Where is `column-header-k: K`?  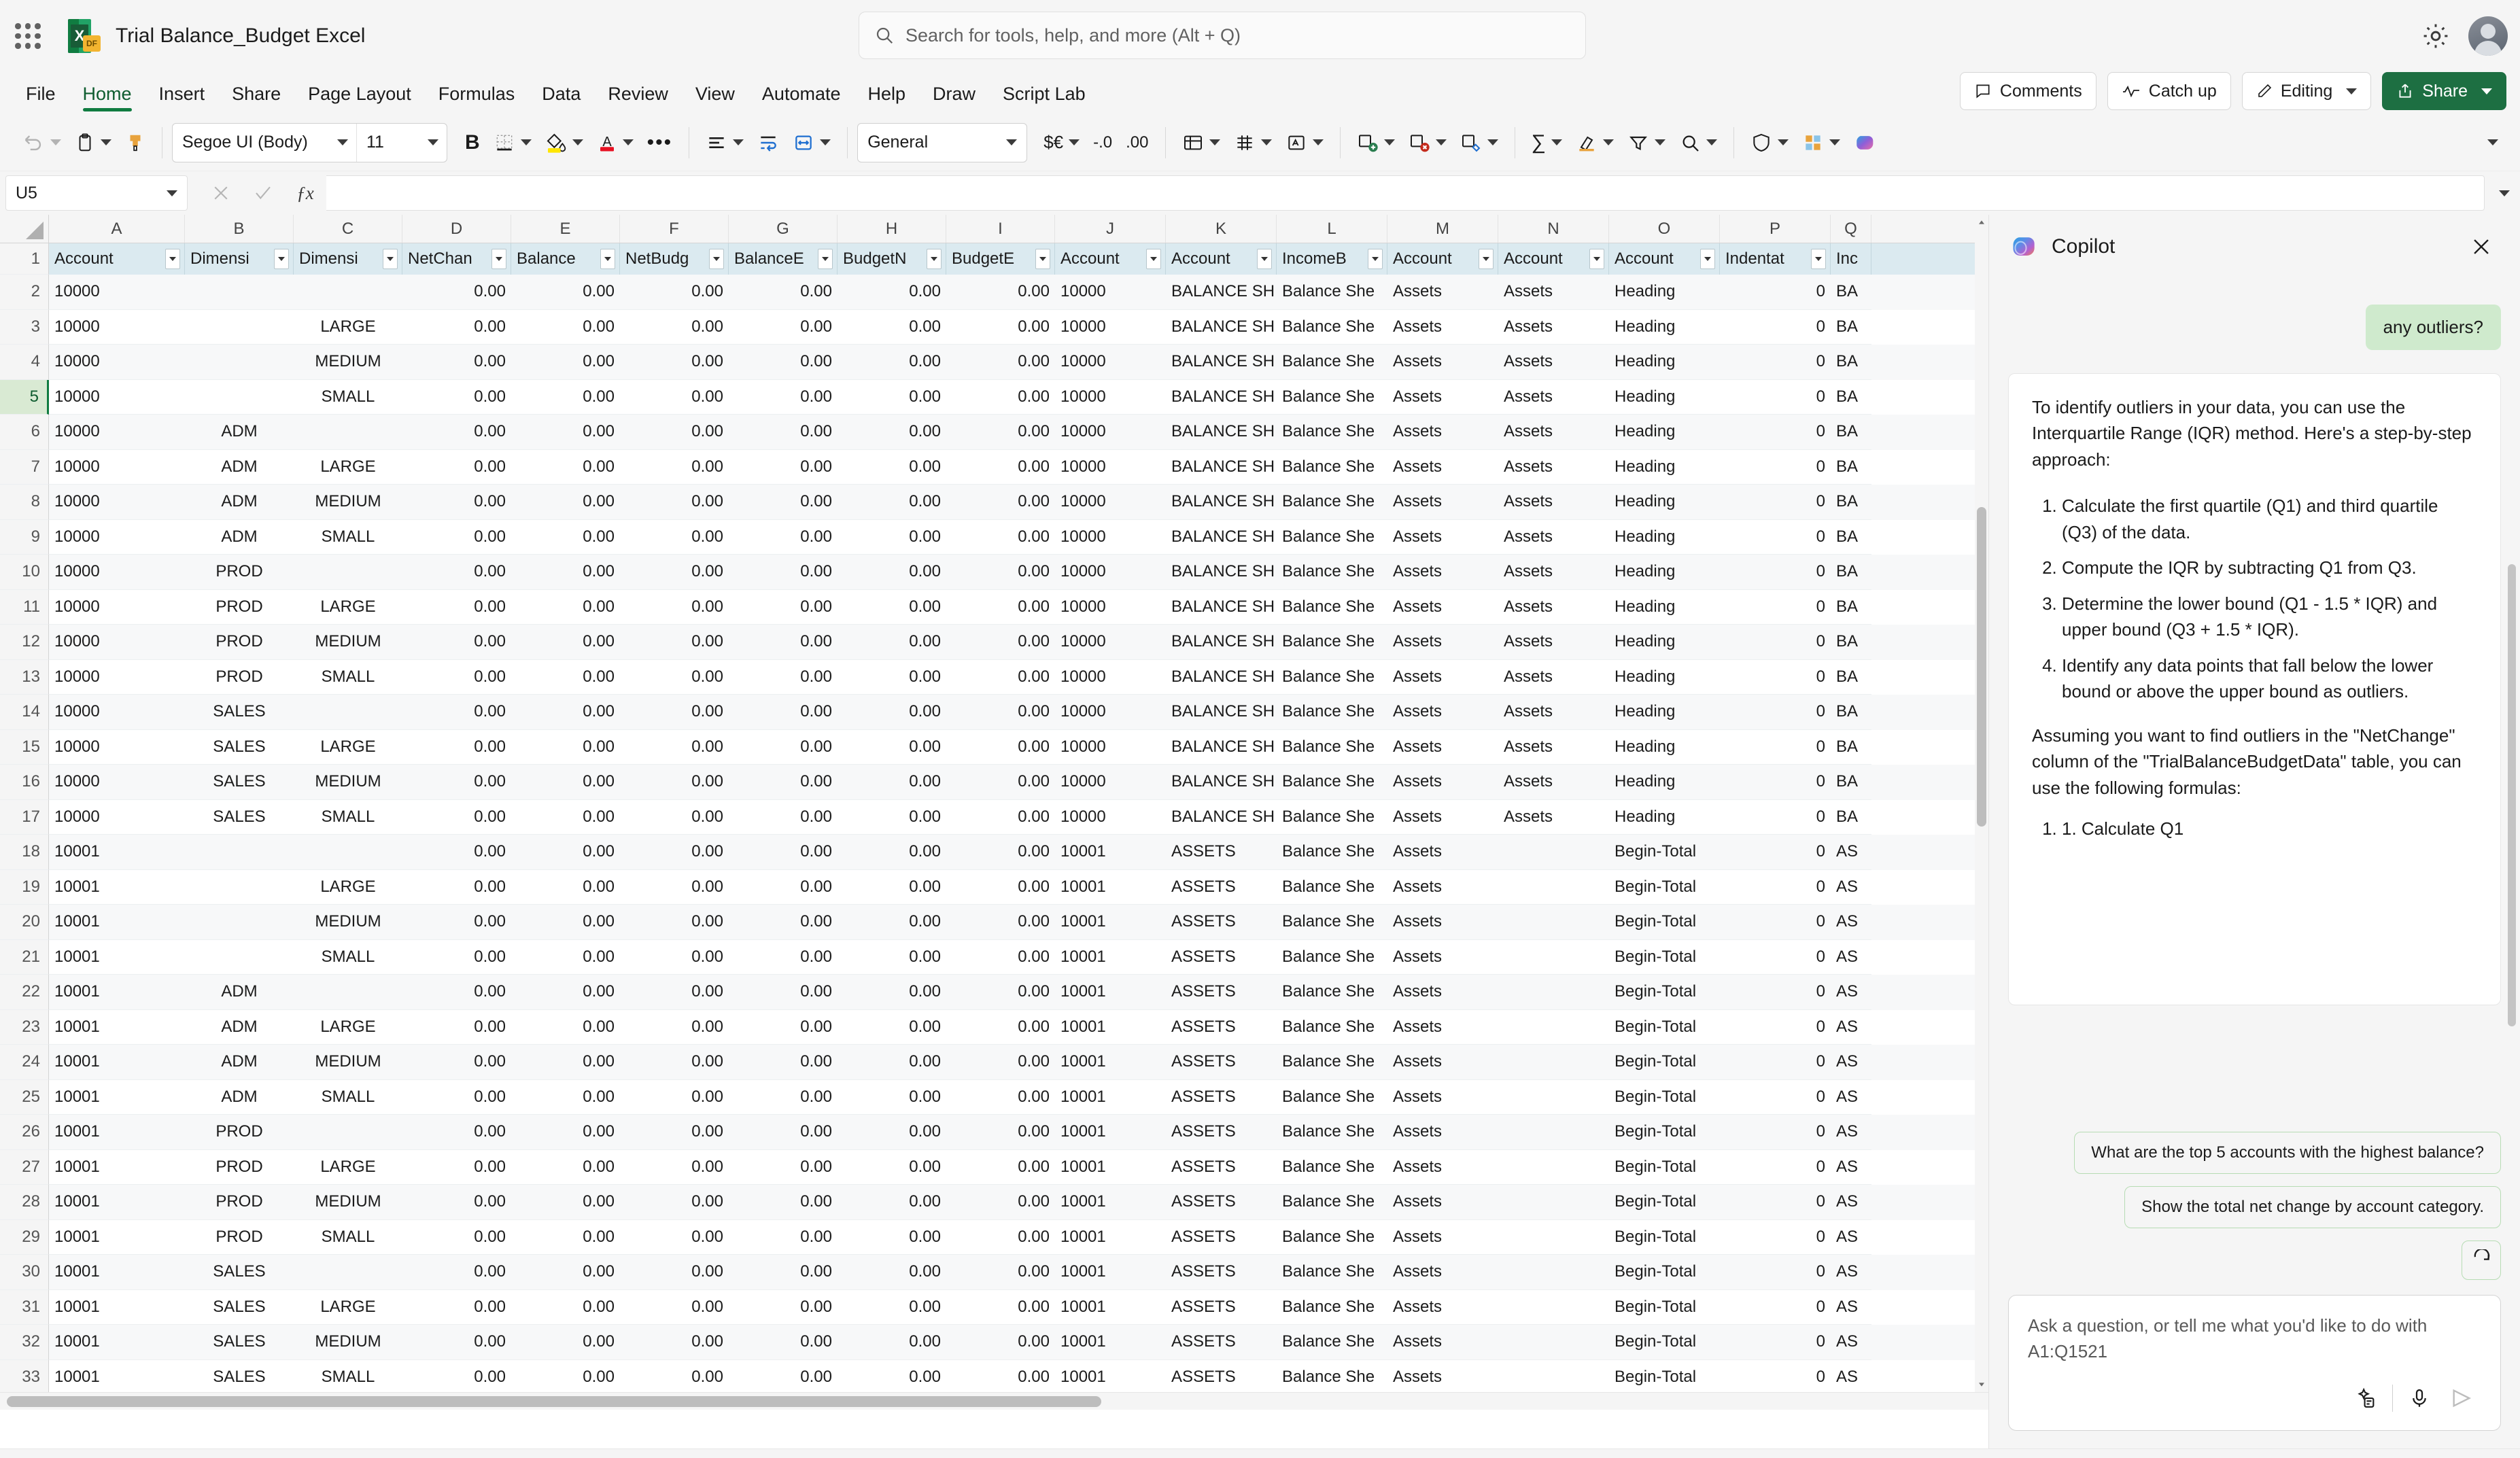 column-header-k: K is located at coordinates (1222, 229).